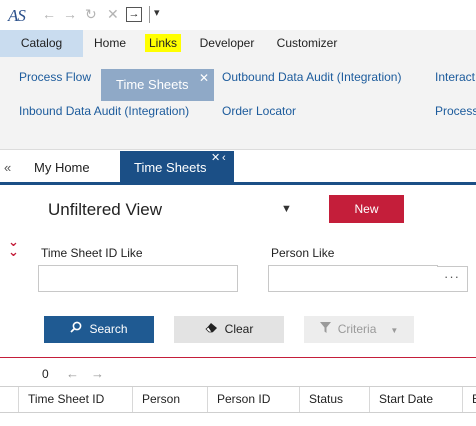 This screenshot has height=426, width=476. I want to click on link-order-locator: Order Locator, so click(259, 111).